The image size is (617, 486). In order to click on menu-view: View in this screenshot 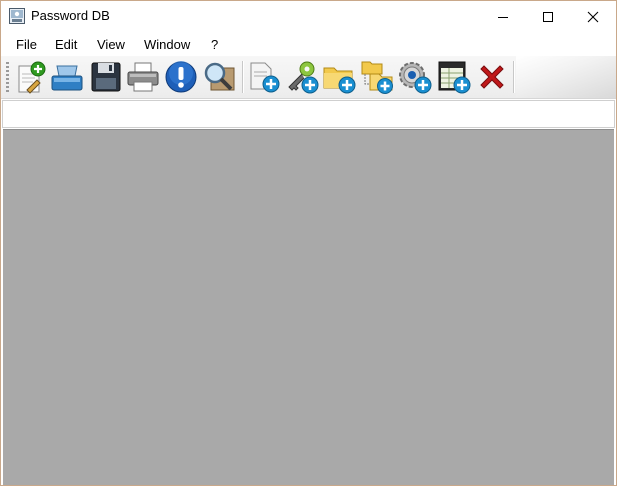, I will do `click(111, 44)`.